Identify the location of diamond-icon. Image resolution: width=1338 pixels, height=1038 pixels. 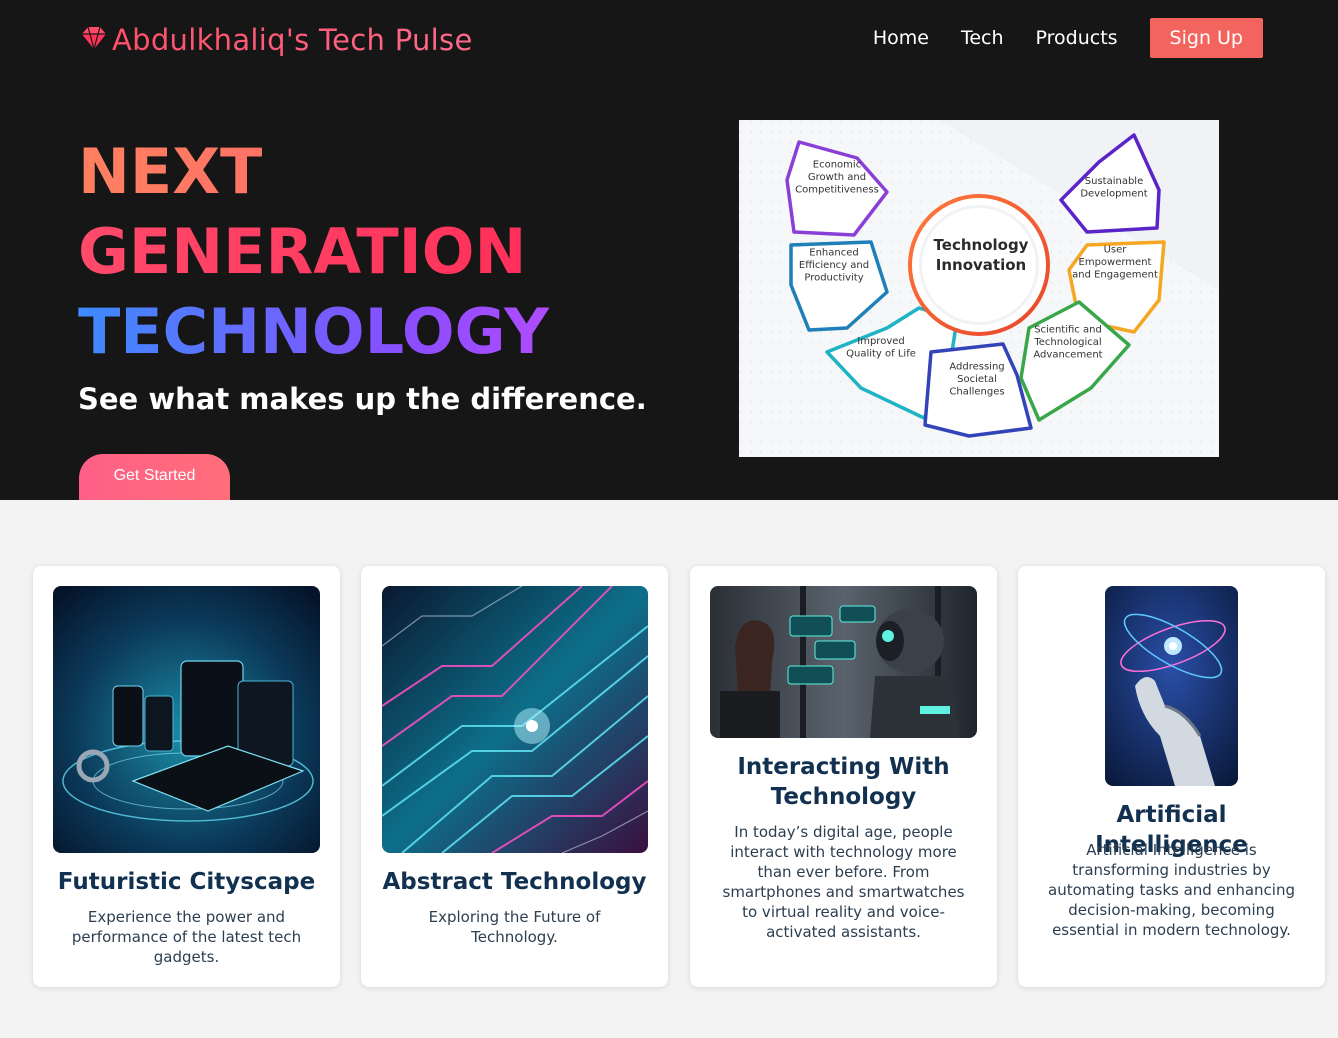
(94, 40).